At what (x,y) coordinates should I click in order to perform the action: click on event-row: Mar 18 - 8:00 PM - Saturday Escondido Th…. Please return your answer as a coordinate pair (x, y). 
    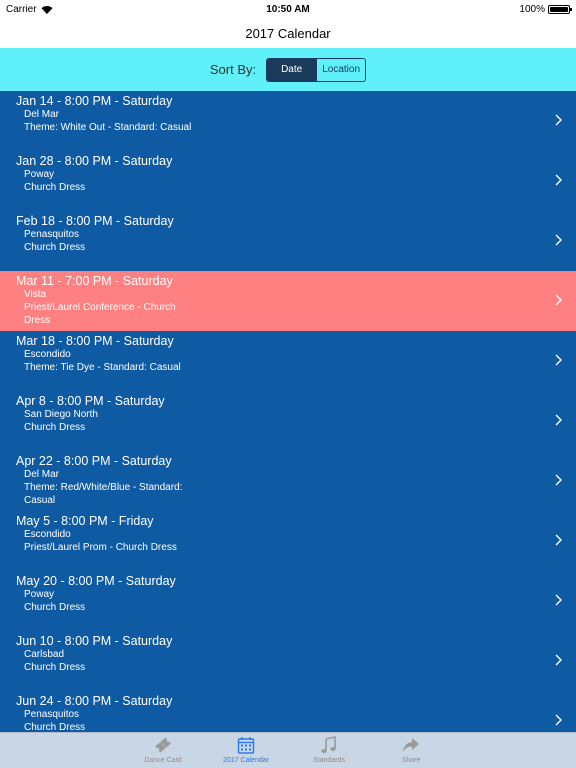
    Looking at the image, I should click on (288, 361).